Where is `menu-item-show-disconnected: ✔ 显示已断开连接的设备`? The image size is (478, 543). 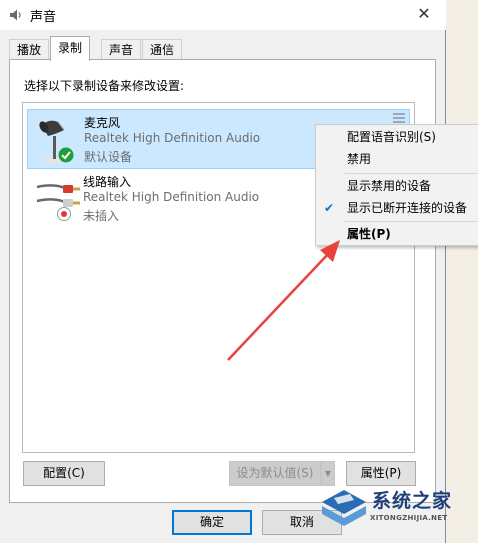 menu-item-show-disconnected: ✔ 显示已断开连接的设备 is located at coordinates (397, 208).